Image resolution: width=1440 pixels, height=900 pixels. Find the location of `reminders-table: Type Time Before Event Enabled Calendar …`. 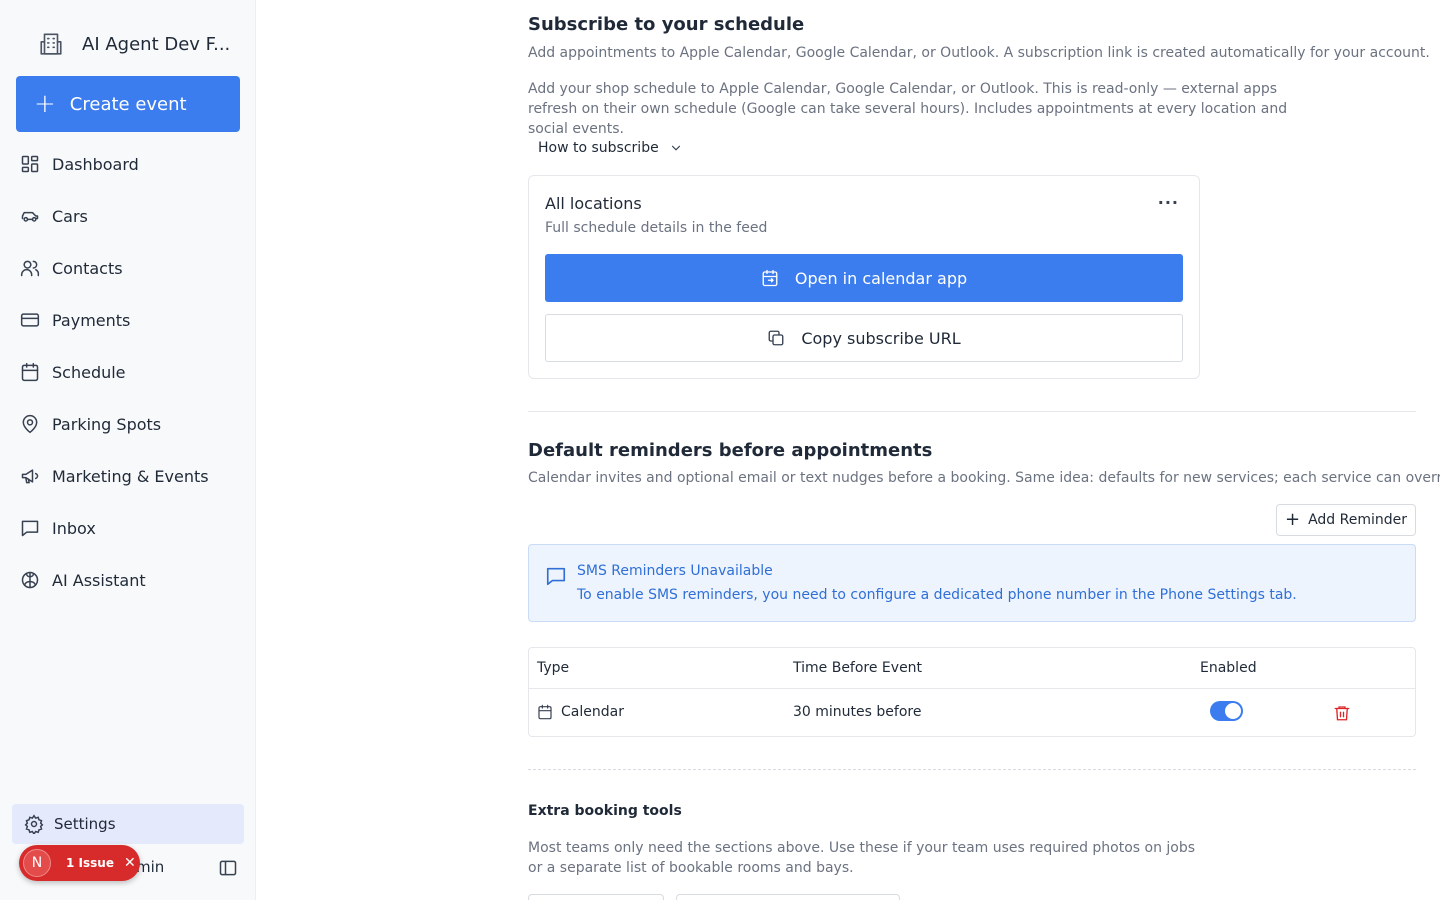

reminders-table: Type Time Before Event Enabled Calendar … is located at coordinates (972, 692).